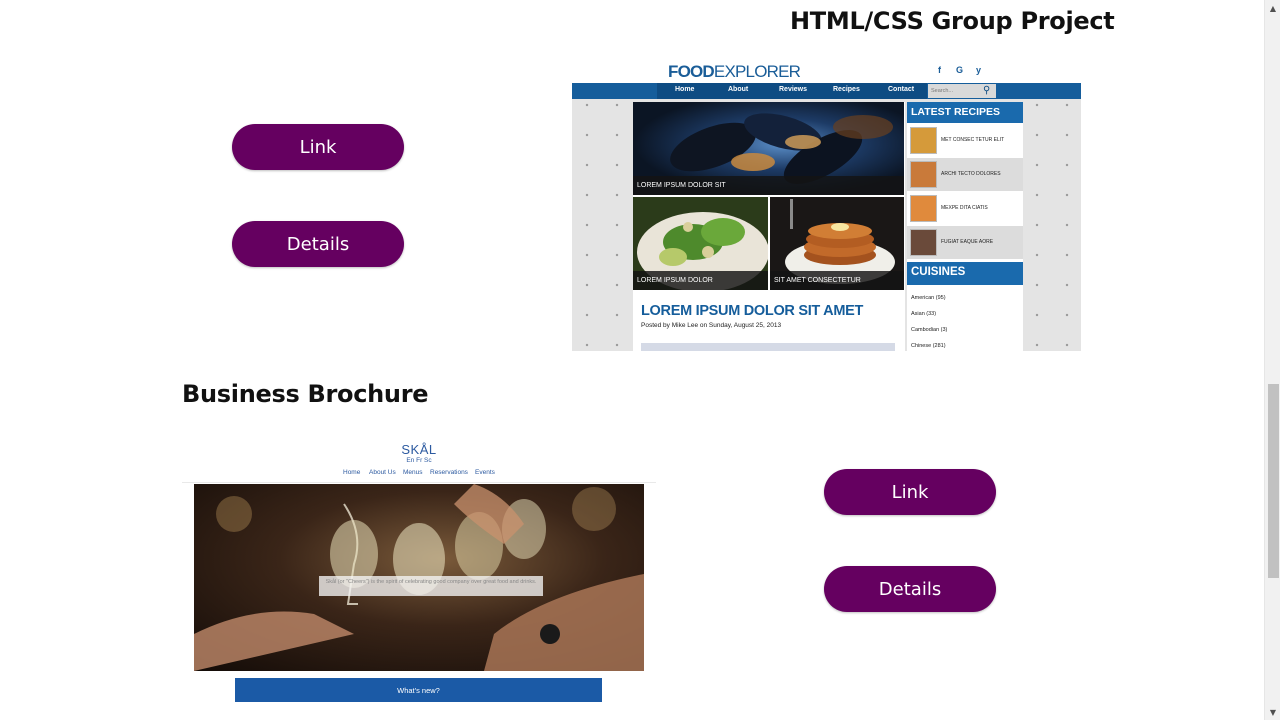 This screenshot has width=1280, height=720. What do you see at coordinates (987, 90) in the screenshot?
I see `search-icon: ⚲` at bounding box center [987, 90].